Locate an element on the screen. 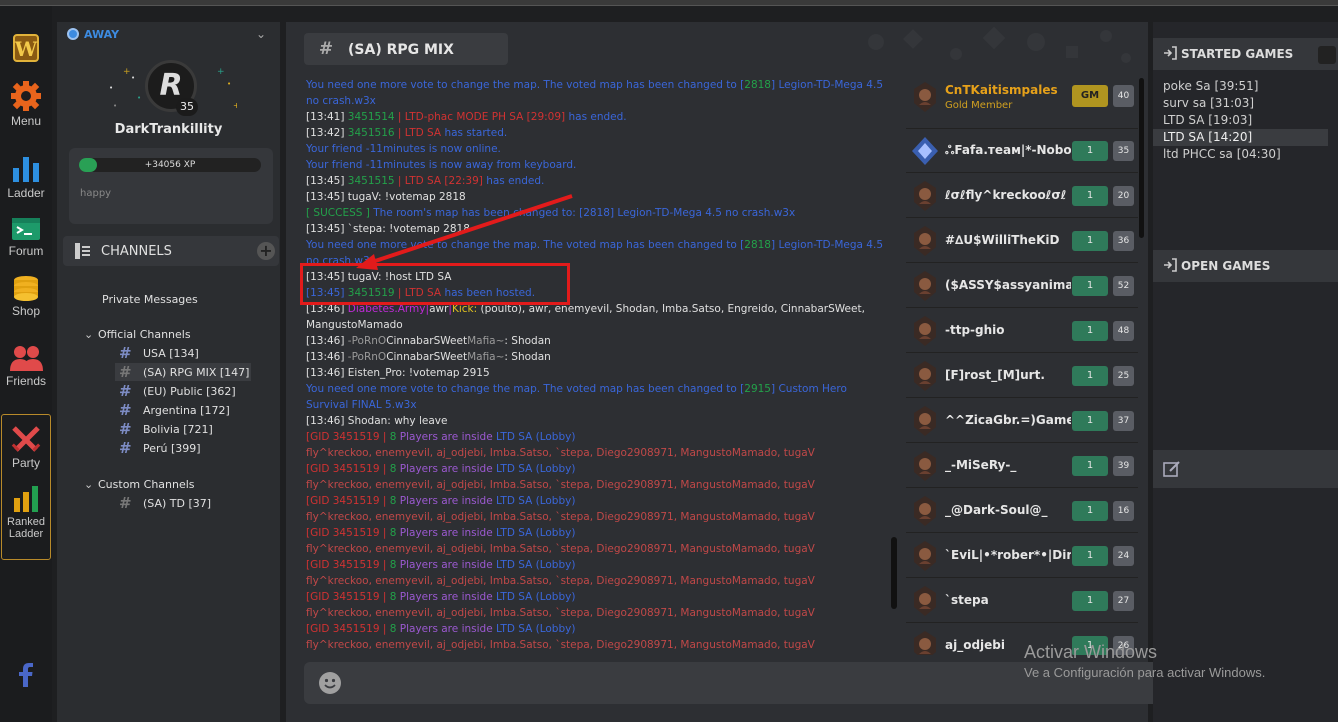 Image resolution: width=1338 pixels, height=722 pixels. player-row: ^^ZicaGbr.=)Games 1 37 is located at coordinates (1022, 421).